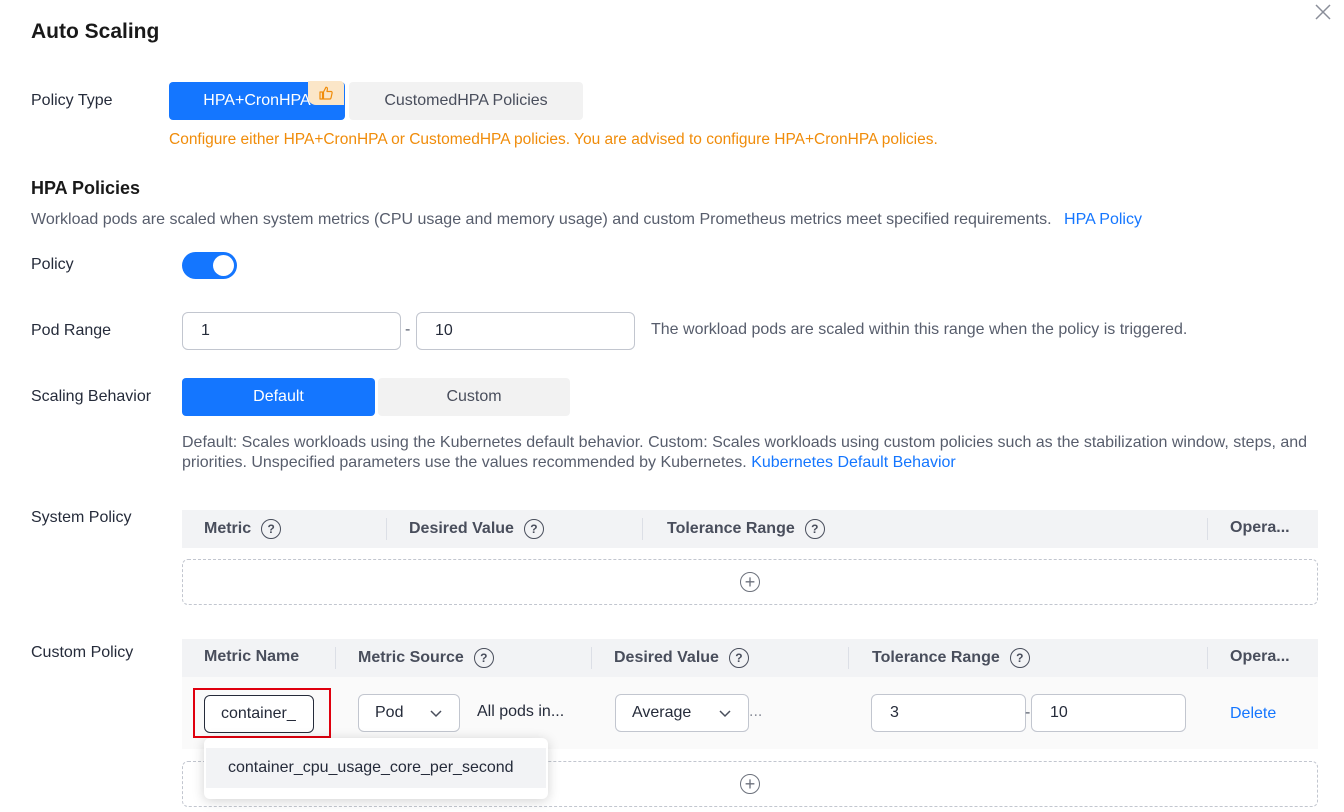  I want to click on scaling-behavior-default-button: Default, so click(278, 397).